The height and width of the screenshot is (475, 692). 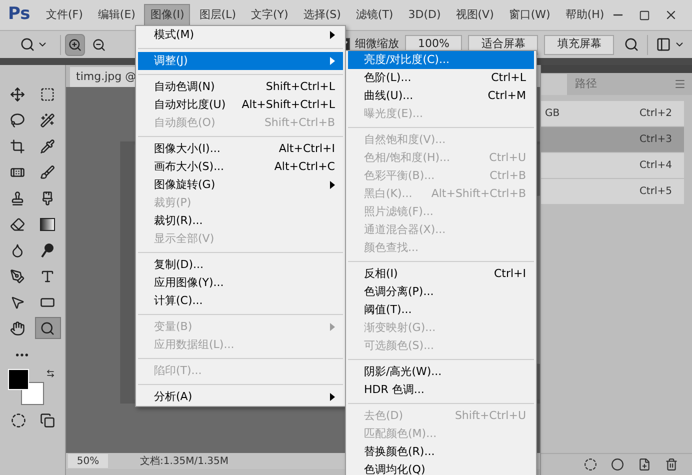 What do you see at coordinates (167, 15) in the screenshot?
I see `menu-bar-item: 图像(I)` at bounding box center [167, 15].